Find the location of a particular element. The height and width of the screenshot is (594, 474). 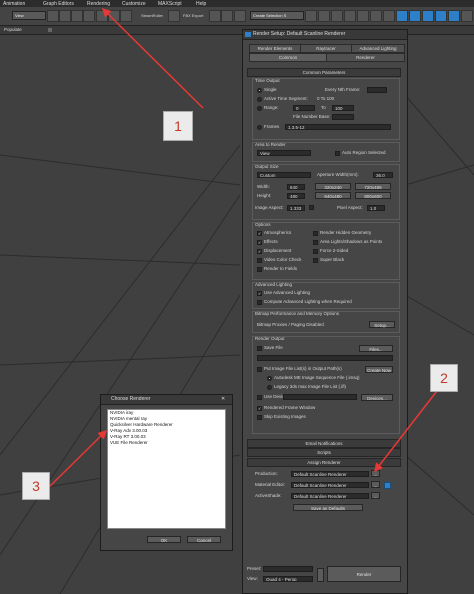

callout-3: 3 is located at coordinates (36, 486).